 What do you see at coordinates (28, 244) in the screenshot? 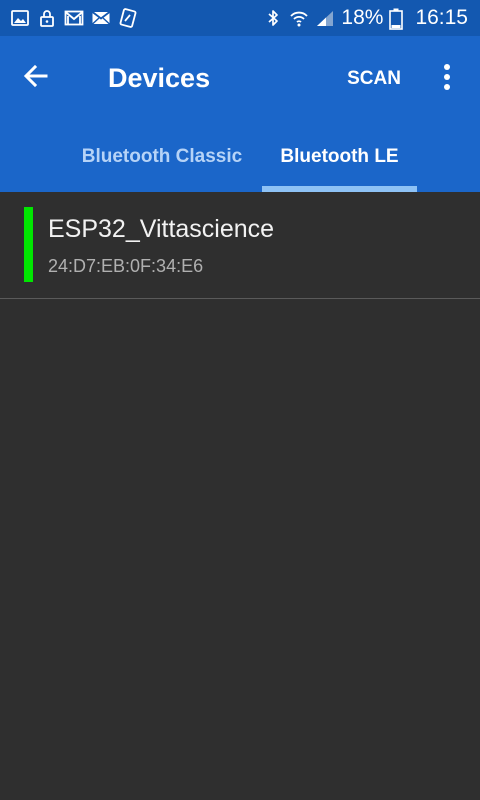
I see `signal-strength-bar` at bounding box center [28, 244].